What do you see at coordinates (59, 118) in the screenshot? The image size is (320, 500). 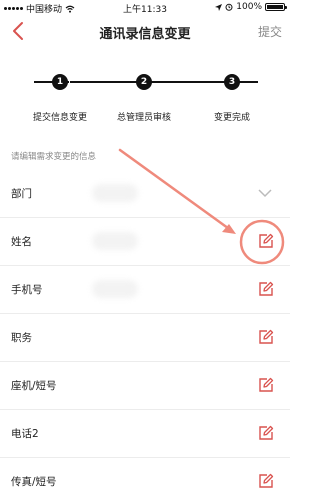 I see `step-1-label: 提交信息变更` at bounding box center [59, 118].